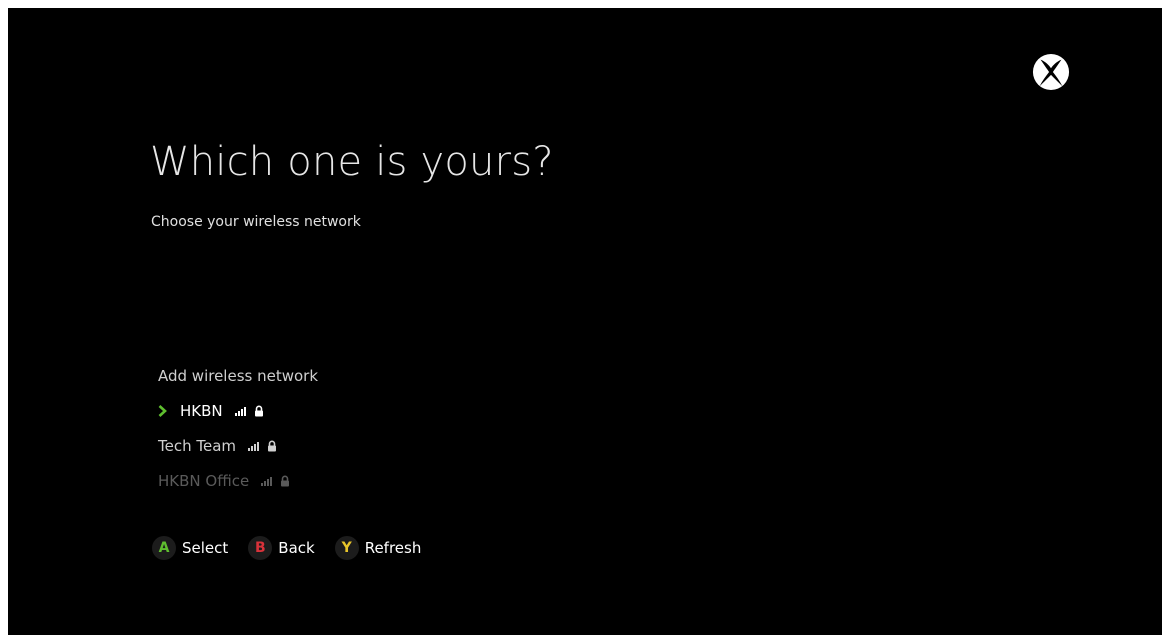 The image size is (1162, 635). I want to click on refresh-label: Refresh, so click(393, 548).